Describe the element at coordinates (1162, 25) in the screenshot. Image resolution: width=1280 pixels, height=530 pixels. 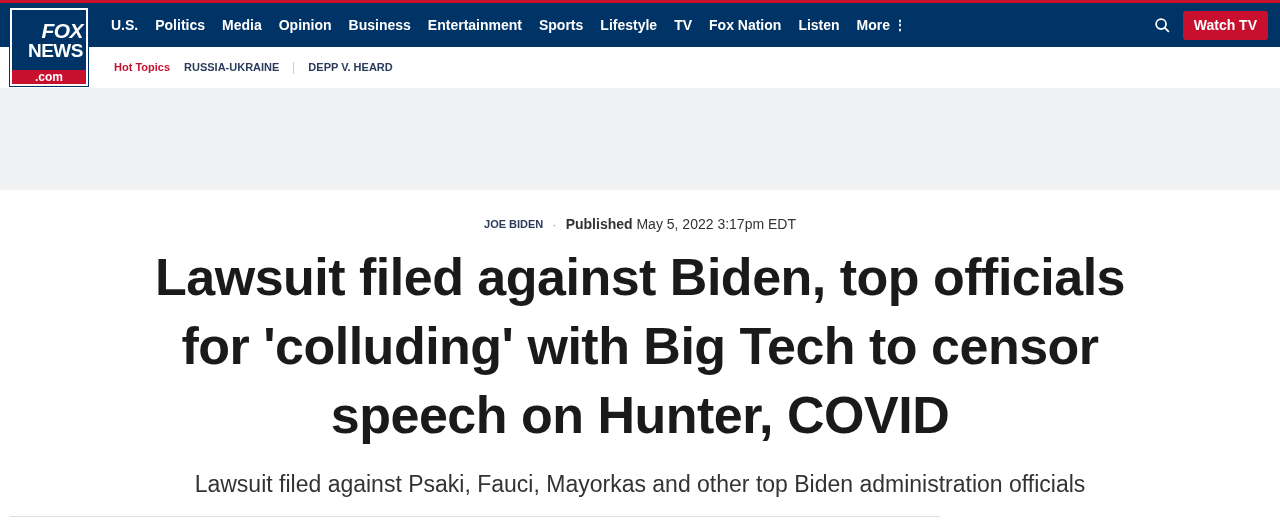
I see `search-icon` at that location.